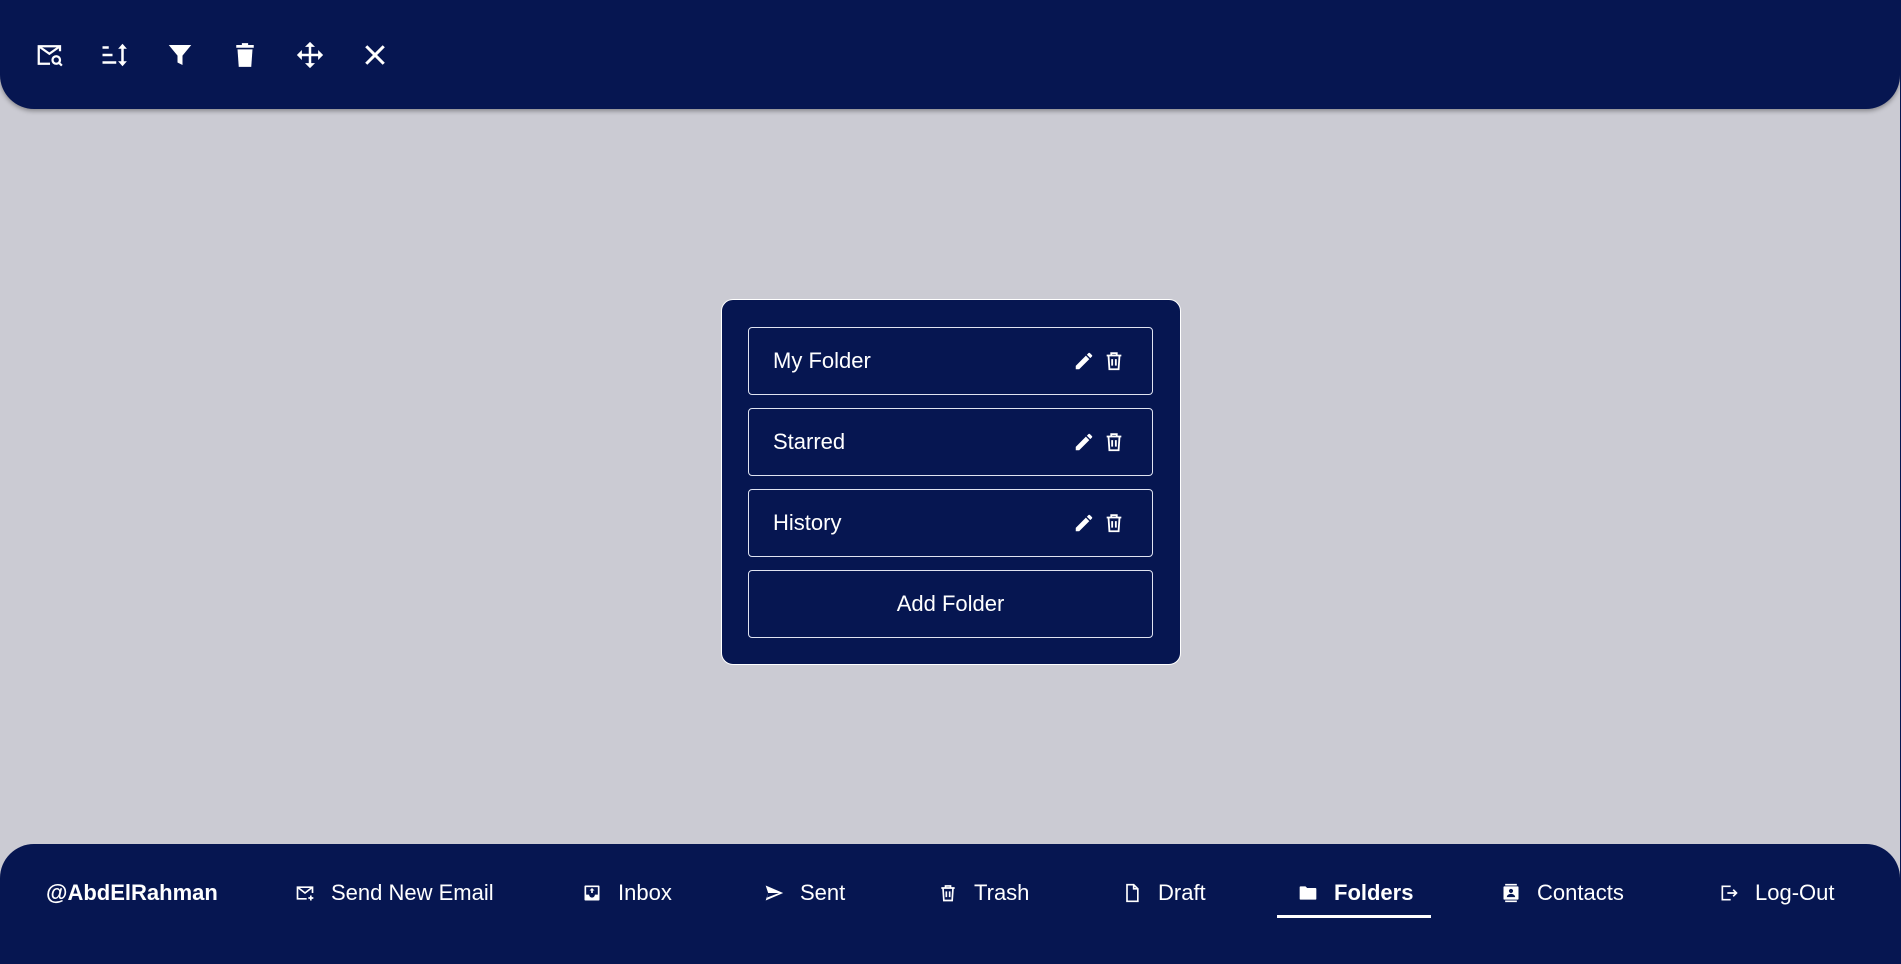  What do you see at coordinates (132, 892) in the screenshot?
I see `username: @AbdElRahman` at bounding box center [132, 892].